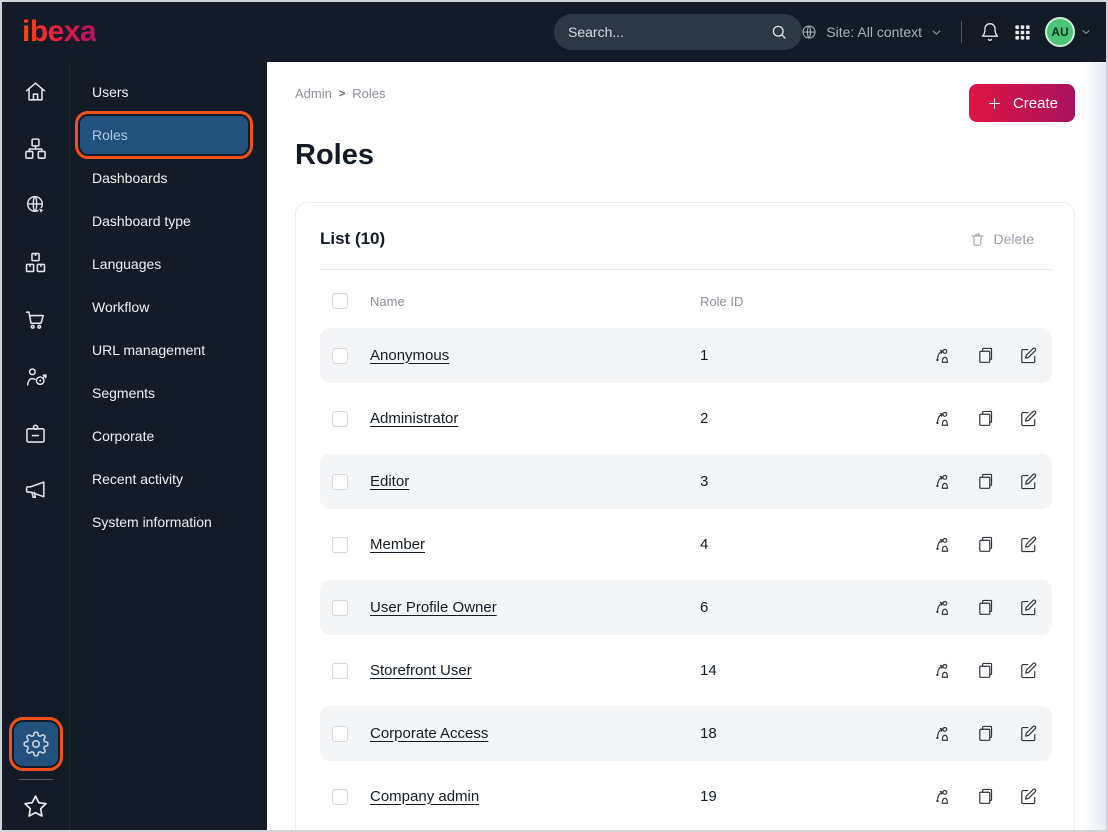 Image resolution: width=1108 pixels, height=832 pixels. I want to click on site-context-selector: Site: All context, so click(871, 32).